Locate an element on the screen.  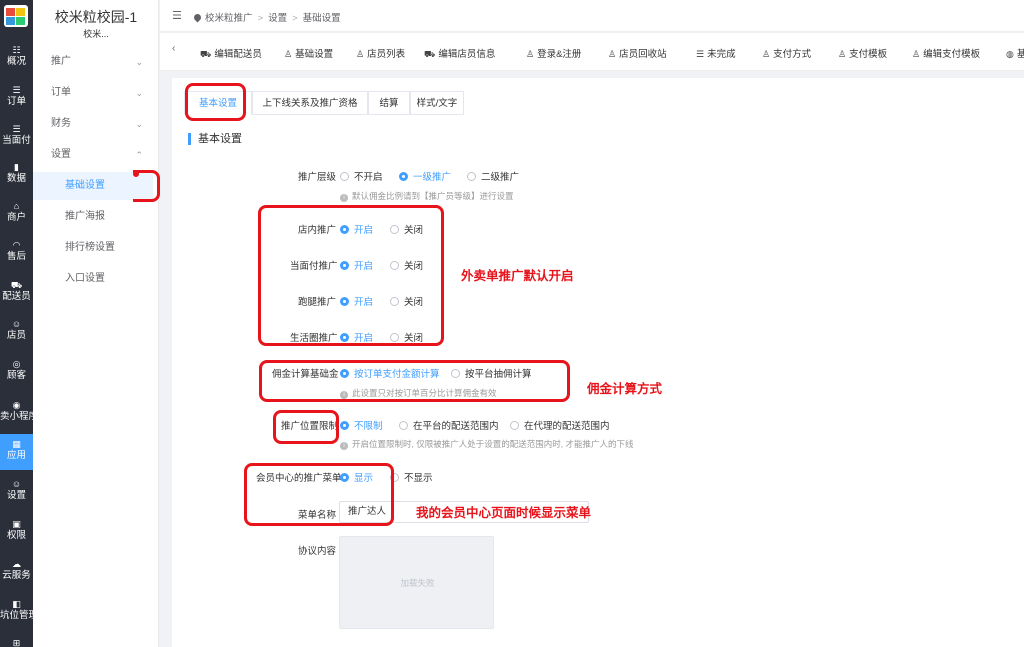
tab-clerk-list: ♙ 店员列表 is located at coordinates (380, 53).